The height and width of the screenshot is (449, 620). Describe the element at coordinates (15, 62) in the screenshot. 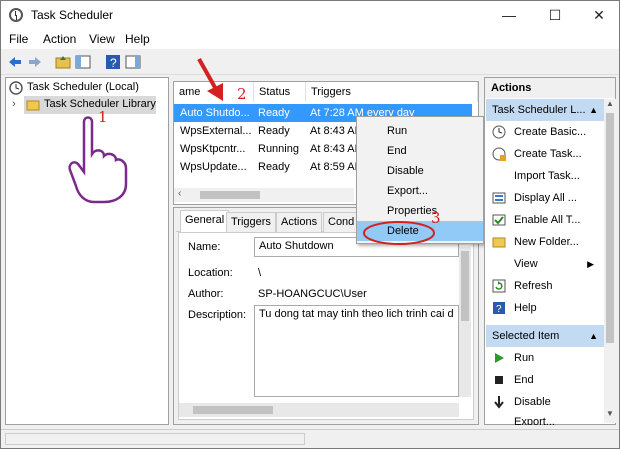

I see `back-arrow-icon` at that location.